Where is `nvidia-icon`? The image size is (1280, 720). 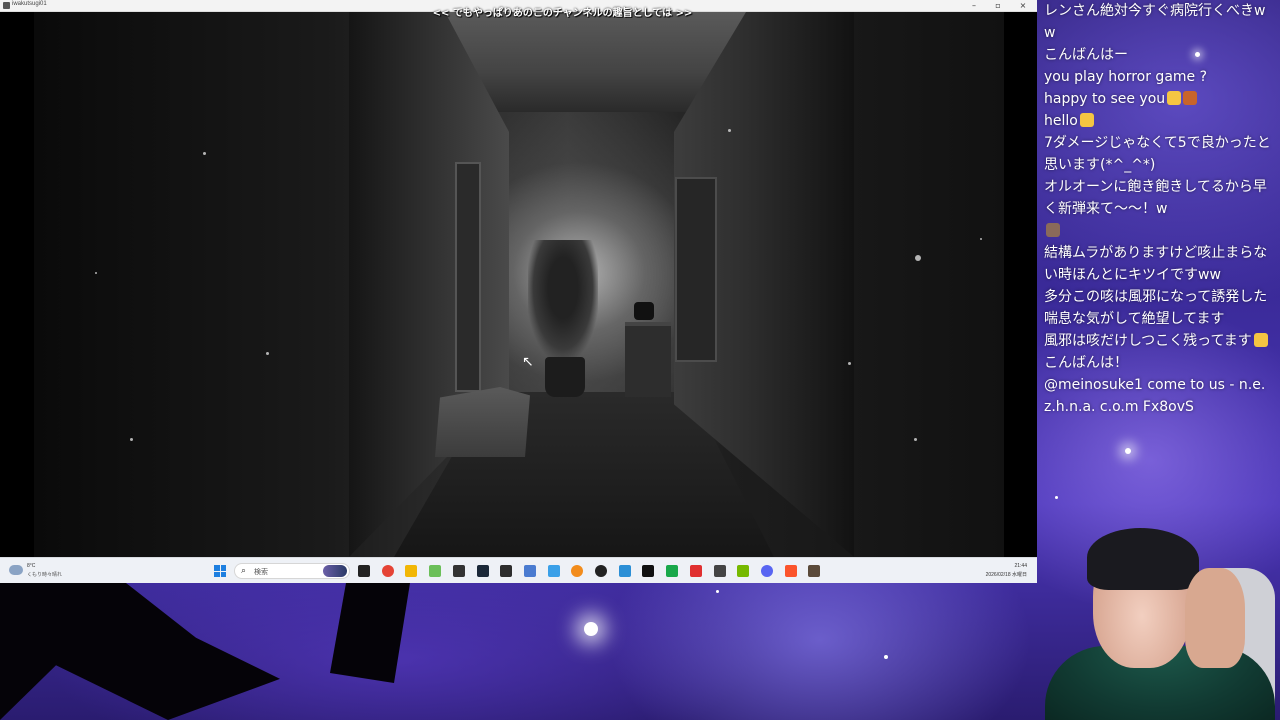 nvidia-icon is located at coordinates (743, 571).